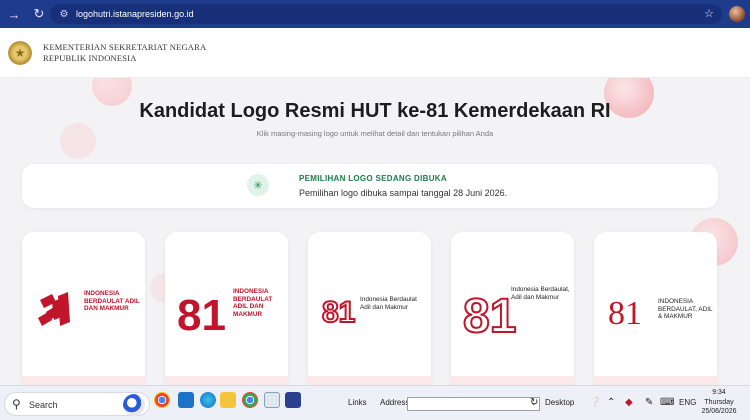 The image size is (750, 420). I want to click on profile-avatar, so click(737, 14).